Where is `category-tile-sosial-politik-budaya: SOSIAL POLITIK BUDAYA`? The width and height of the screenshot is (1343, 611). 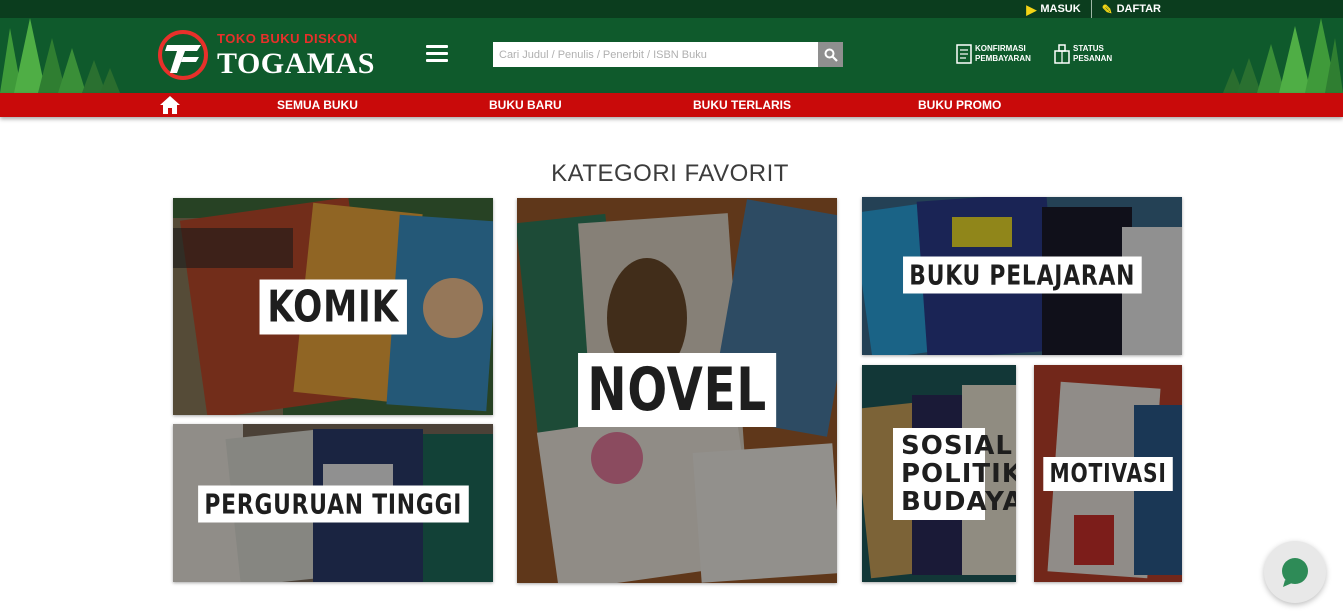 category-tile-sosial-politik-budaya: SOSIAL POLITIK BUDAYA is located at coordinates (939, 473).